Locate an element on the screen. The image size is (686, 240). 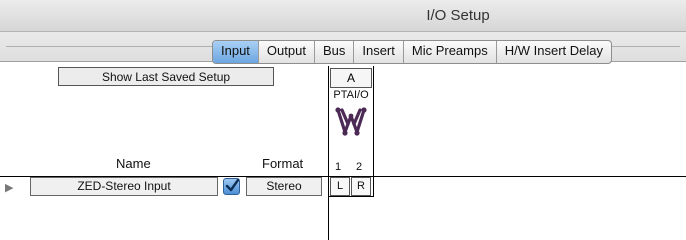
device-group-label: A is located at coordinates (351, 78).